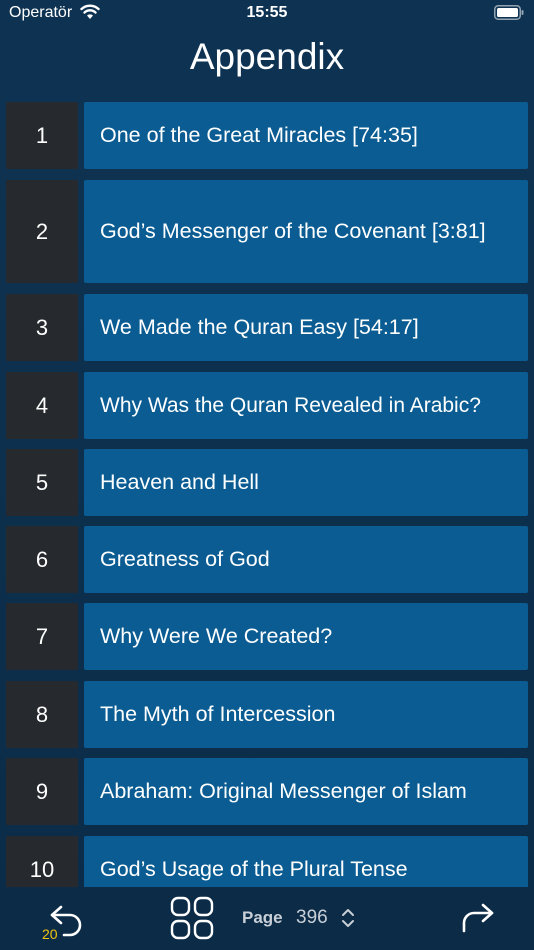 Image resolution: width=534 pixels, height=950 pixels. What do you see at coordinates (306, 636) in the screenshot?
I see `item-title: Why Were We Created?` at bounding box center [306, 636].